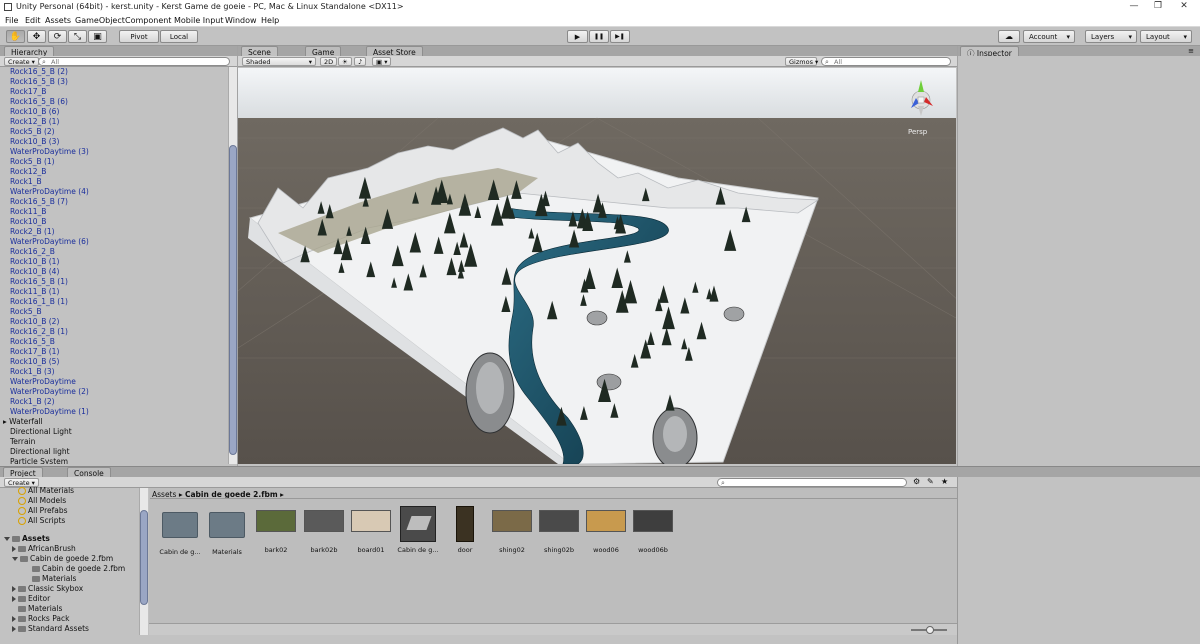 The width and height of the screenshot is (1200, 644). Describe the element at coordinates (32, 161) in the screenshot. I see `hierarchy-item: Rock5_B (1)` at that location.